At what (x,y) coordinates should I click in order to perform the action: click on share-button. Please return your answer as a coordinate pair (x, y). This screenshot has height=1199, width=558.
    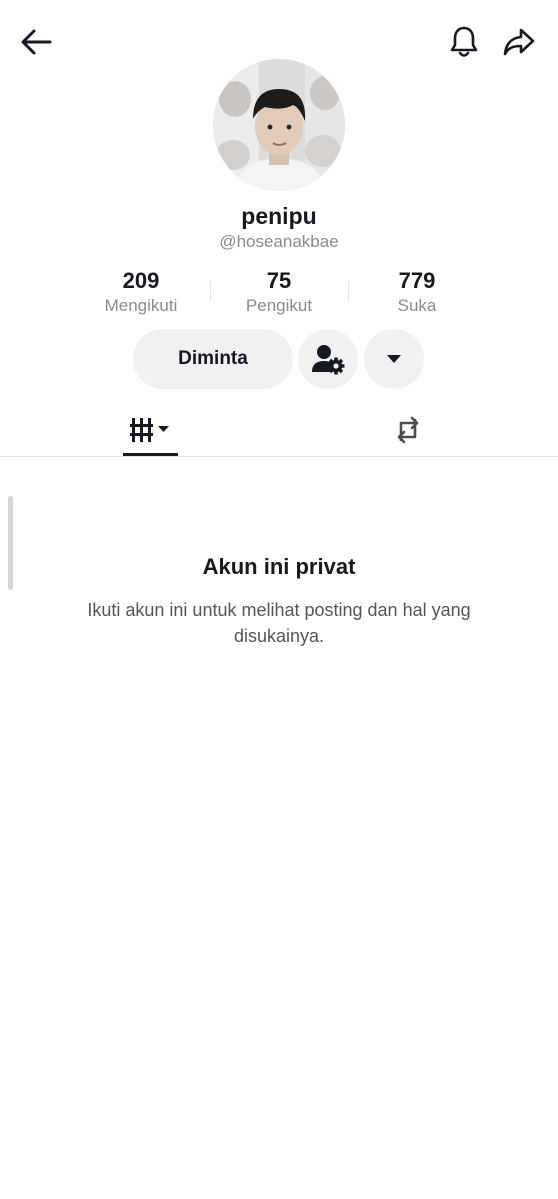
    Looking at the image, I should click on (519, 42).